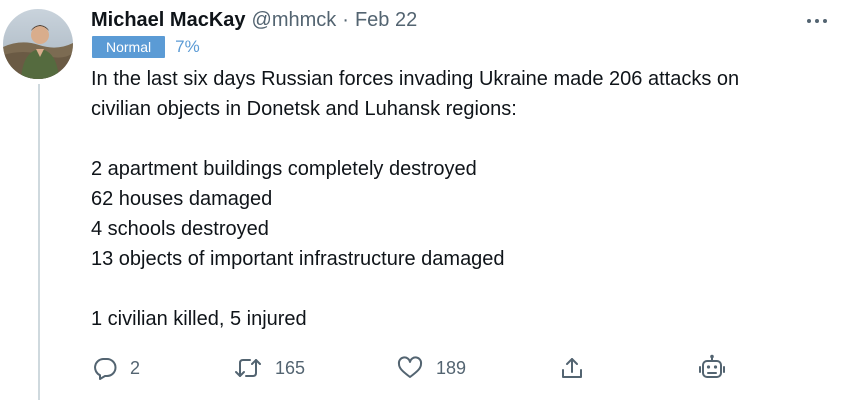 The height and width of the screenshot is (400, 852). What do you see at coordinates (180, 229) in the screenshot?
I see `tweet-text-line: 4 schools destroyed` at bounding box center [180, 229].